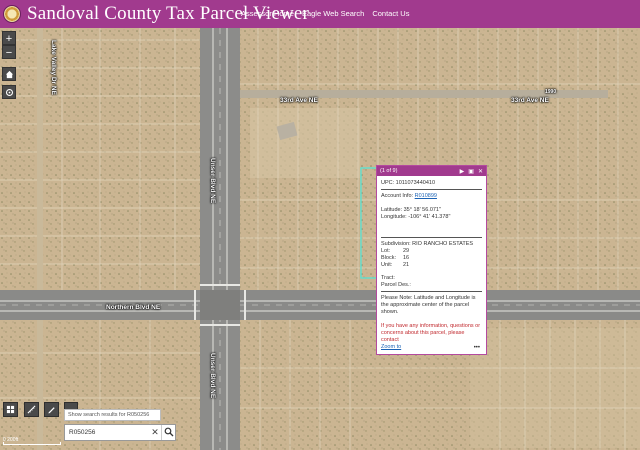 This screenshot has height=450, width=640. I want to click on popup-header: (1 of 9) ▶ ▣ ✕, so click(431, 171).